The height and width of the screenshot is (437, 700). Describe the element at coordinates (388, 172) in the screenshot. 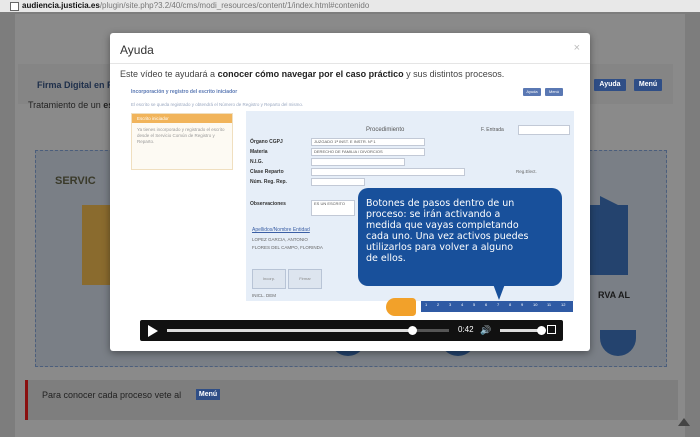

I see `form-clase-box` at that location.